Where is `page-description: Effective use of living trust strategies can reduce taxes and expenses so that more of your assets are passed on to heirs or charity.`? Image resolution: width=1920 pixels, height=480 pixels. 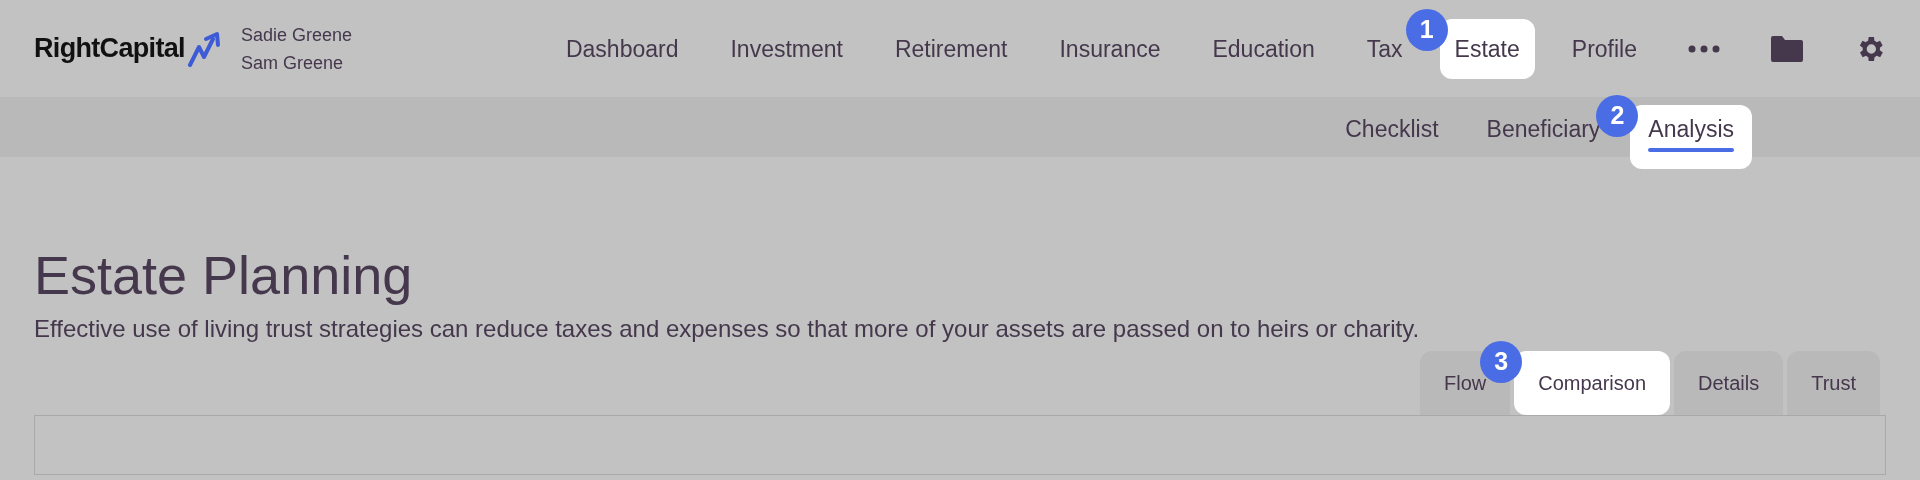
page-description: Effective use of living trust strategies can reduce taxes and expenses so that more of your assets are passed on to heirs or charity. is located at coordinates (727, 329).